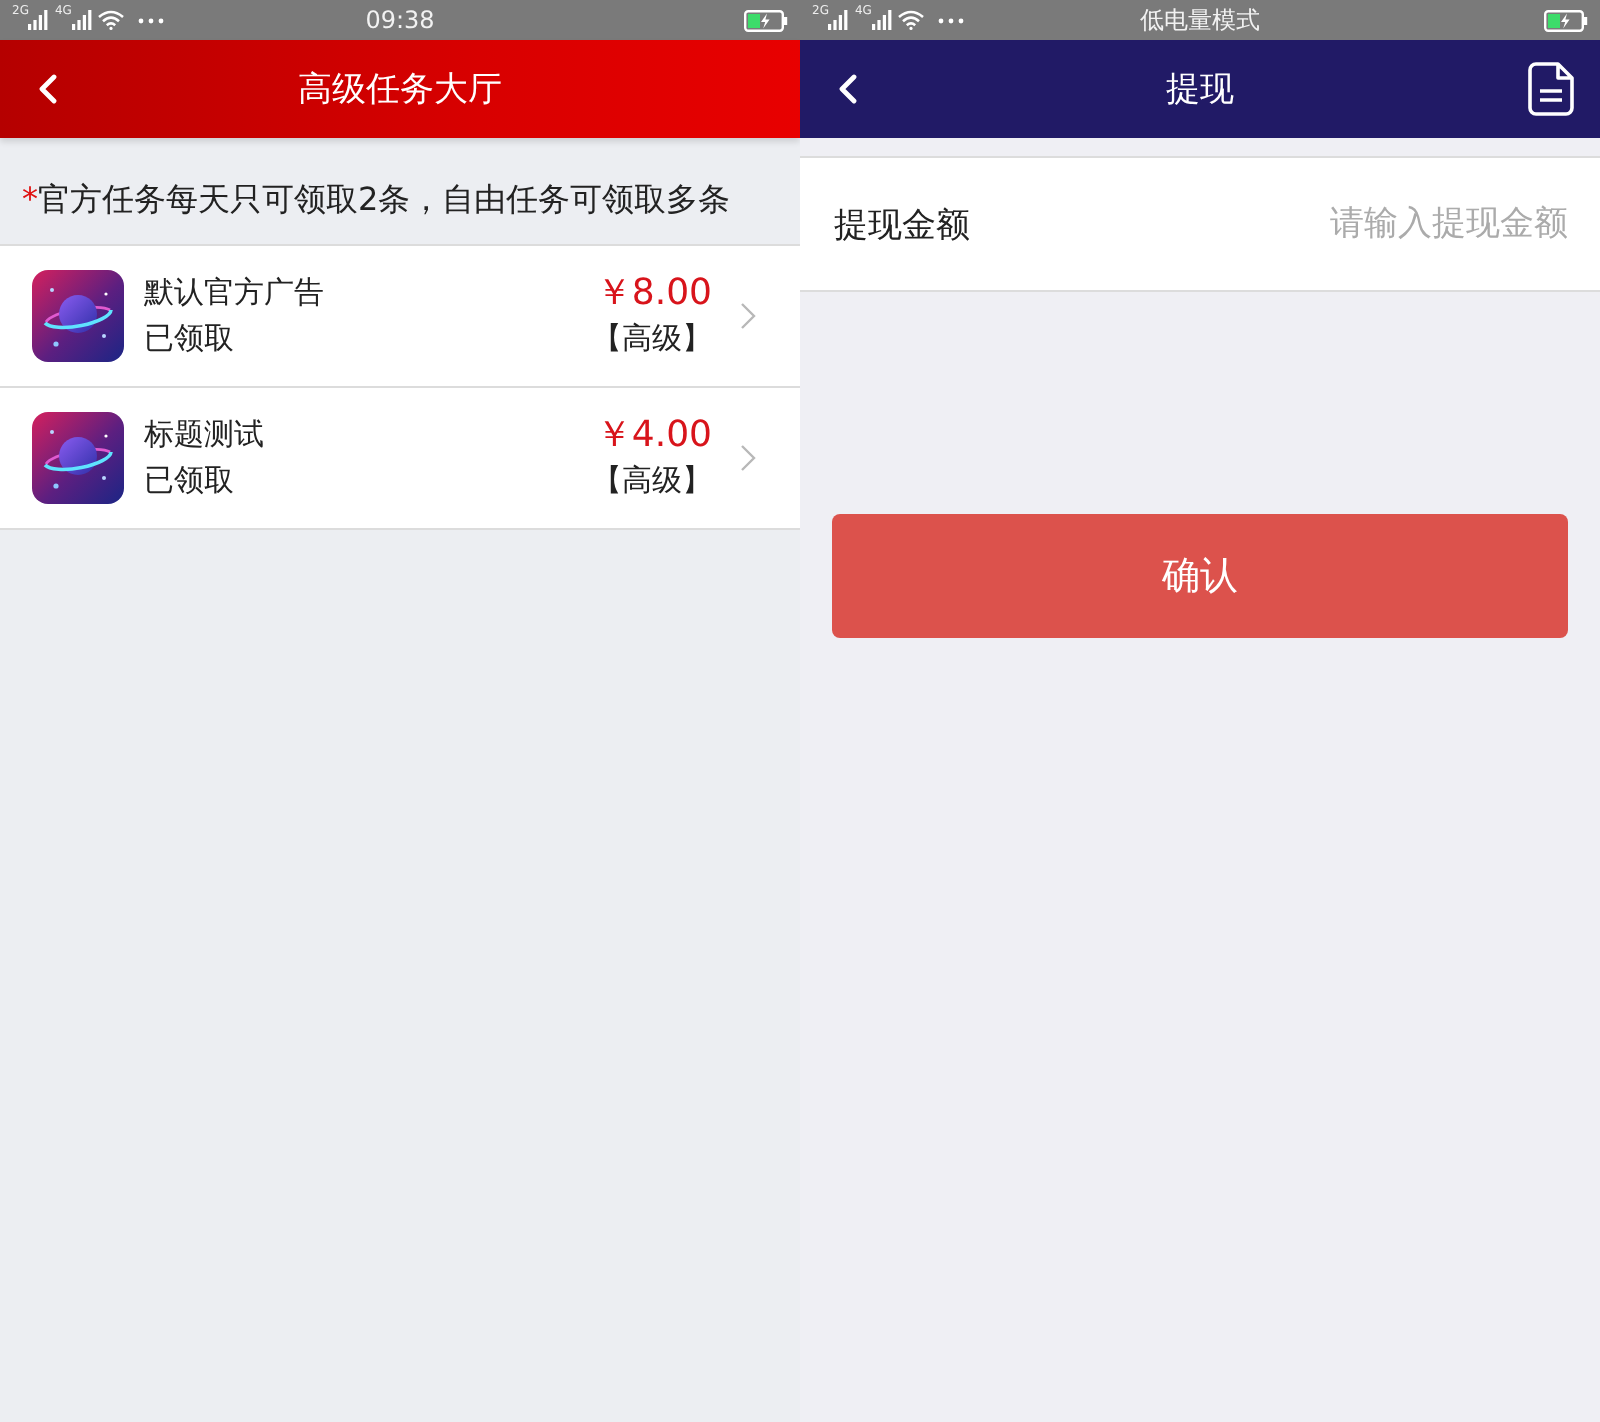 The image size is (1600, 1422). What do you see at coordinates (400, 317) in the screenshot?
I see `task-list-item: 默认官方广告 已领取 ￥8.00 【高级】` at bounding box center [400, 317].